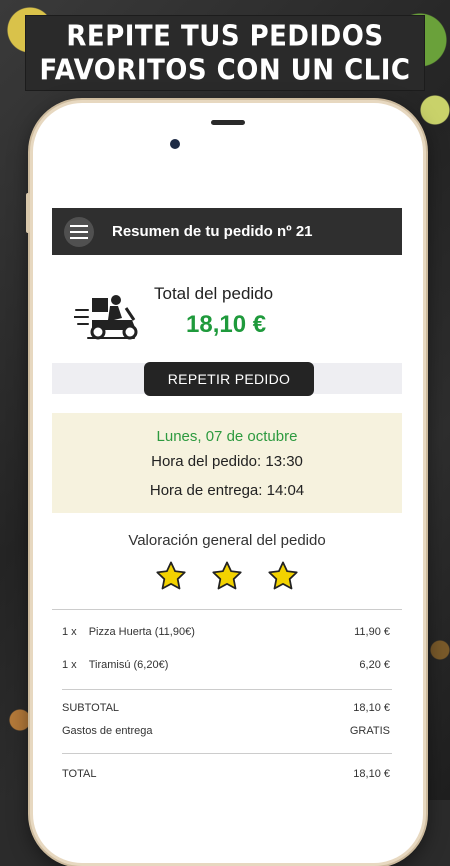 This screenshot has height=866, width=450. What do you see at coordinates (79, 231) in the screenshot?
I see `hamburger-menu-icon` at bounding box center [79, 231].